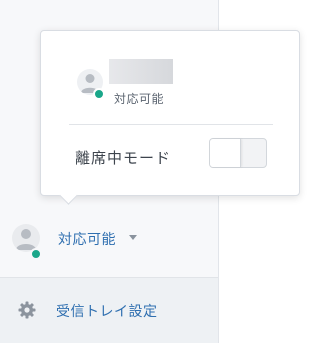  What do you see at coordinates (27, 310) in the screenshot?
I see `gear-icon` at bounding box center [27, 310].